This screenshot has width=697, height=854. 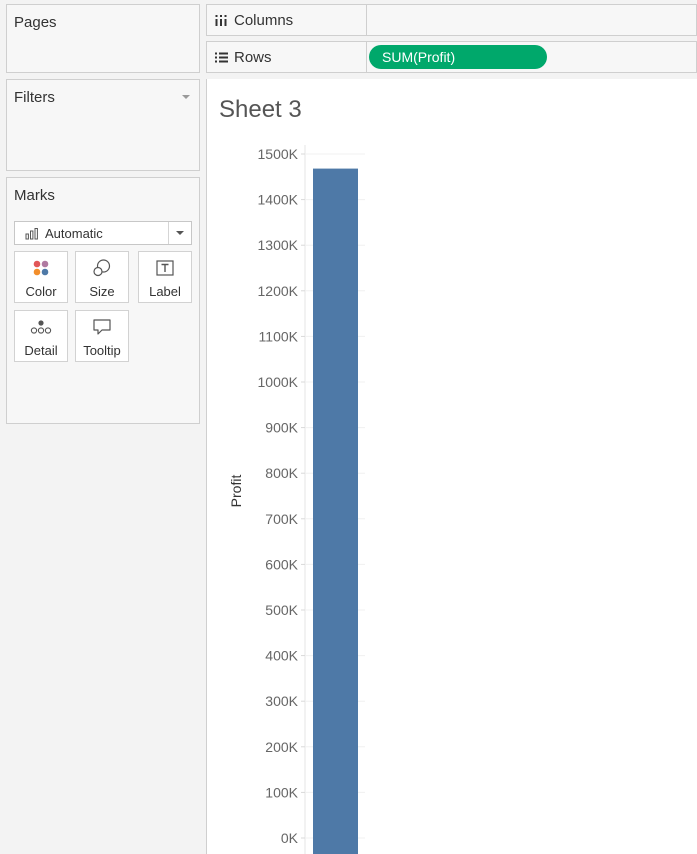 I want to click on y-tick-label: 400K, so click(x=281, y=656).